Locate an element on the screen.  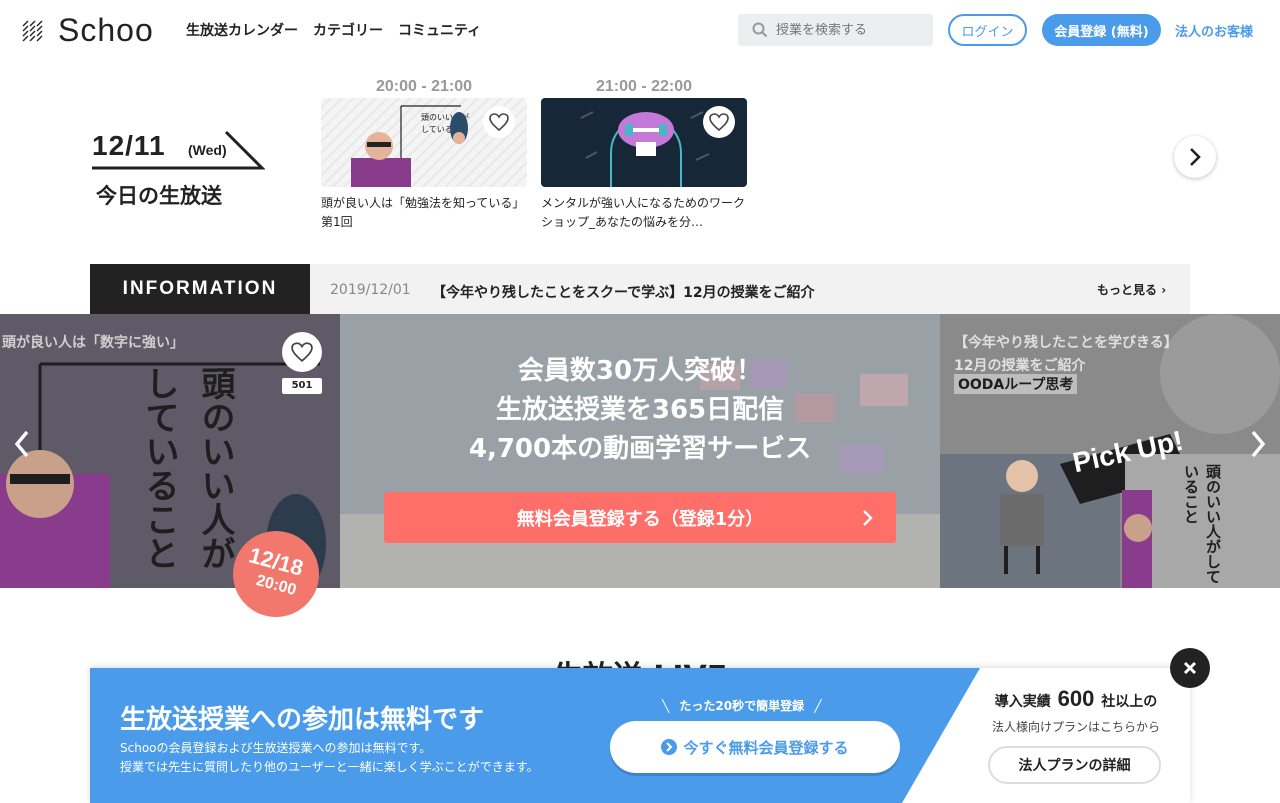
information-more-link: もっと見る › is located at coordinates (1131, 289).